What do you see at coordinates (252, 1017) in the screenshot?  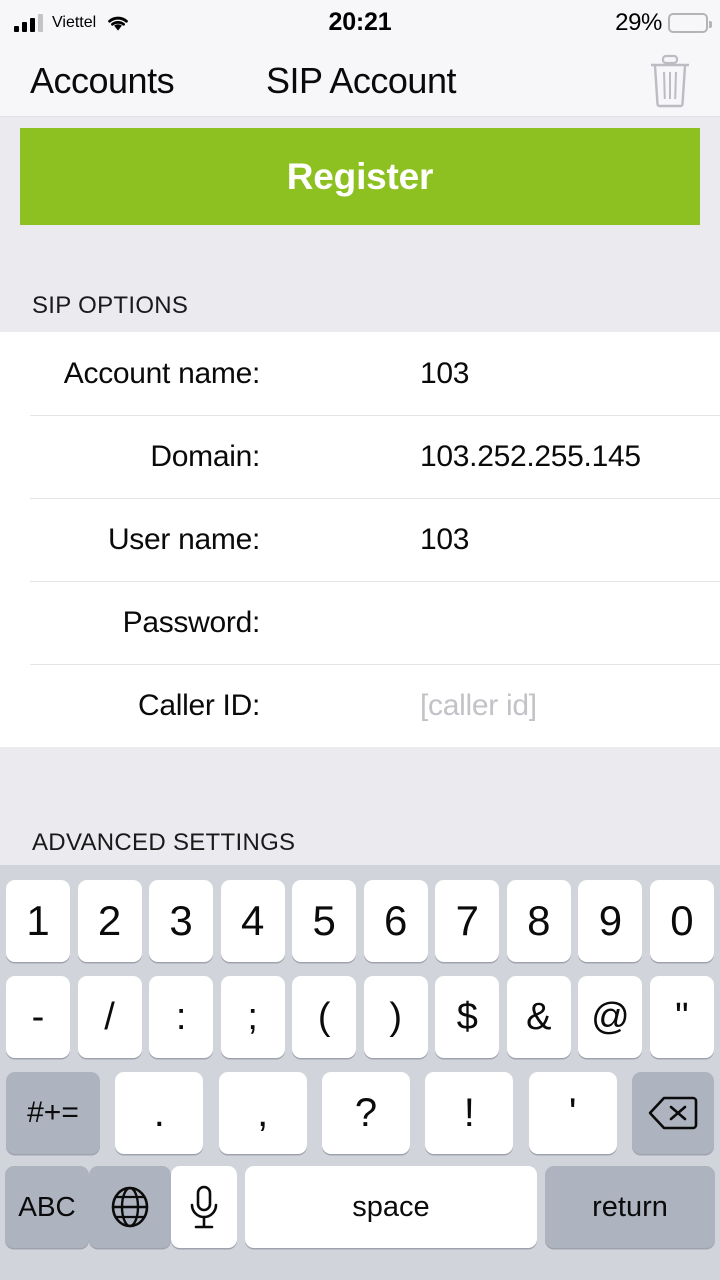 I see `key-semicolon: ;` at bounding box center [252, 1017].